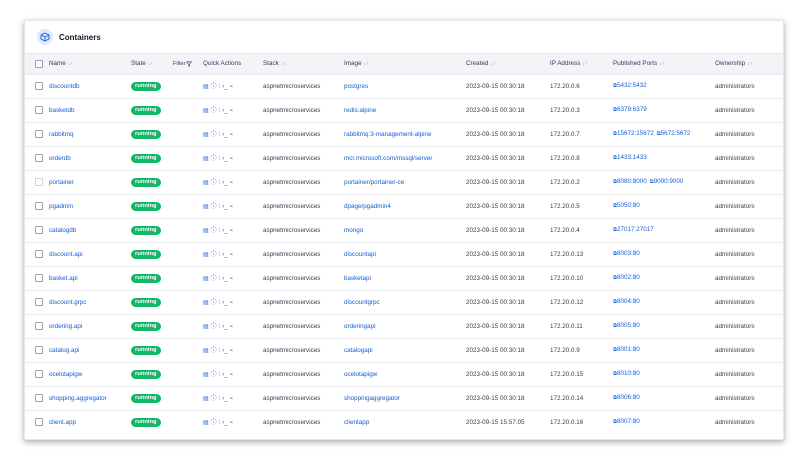  Describe the element at coordinates (674, 133) in the screenshot. I see `published-port-link: ⧉5672:5672` at that location.